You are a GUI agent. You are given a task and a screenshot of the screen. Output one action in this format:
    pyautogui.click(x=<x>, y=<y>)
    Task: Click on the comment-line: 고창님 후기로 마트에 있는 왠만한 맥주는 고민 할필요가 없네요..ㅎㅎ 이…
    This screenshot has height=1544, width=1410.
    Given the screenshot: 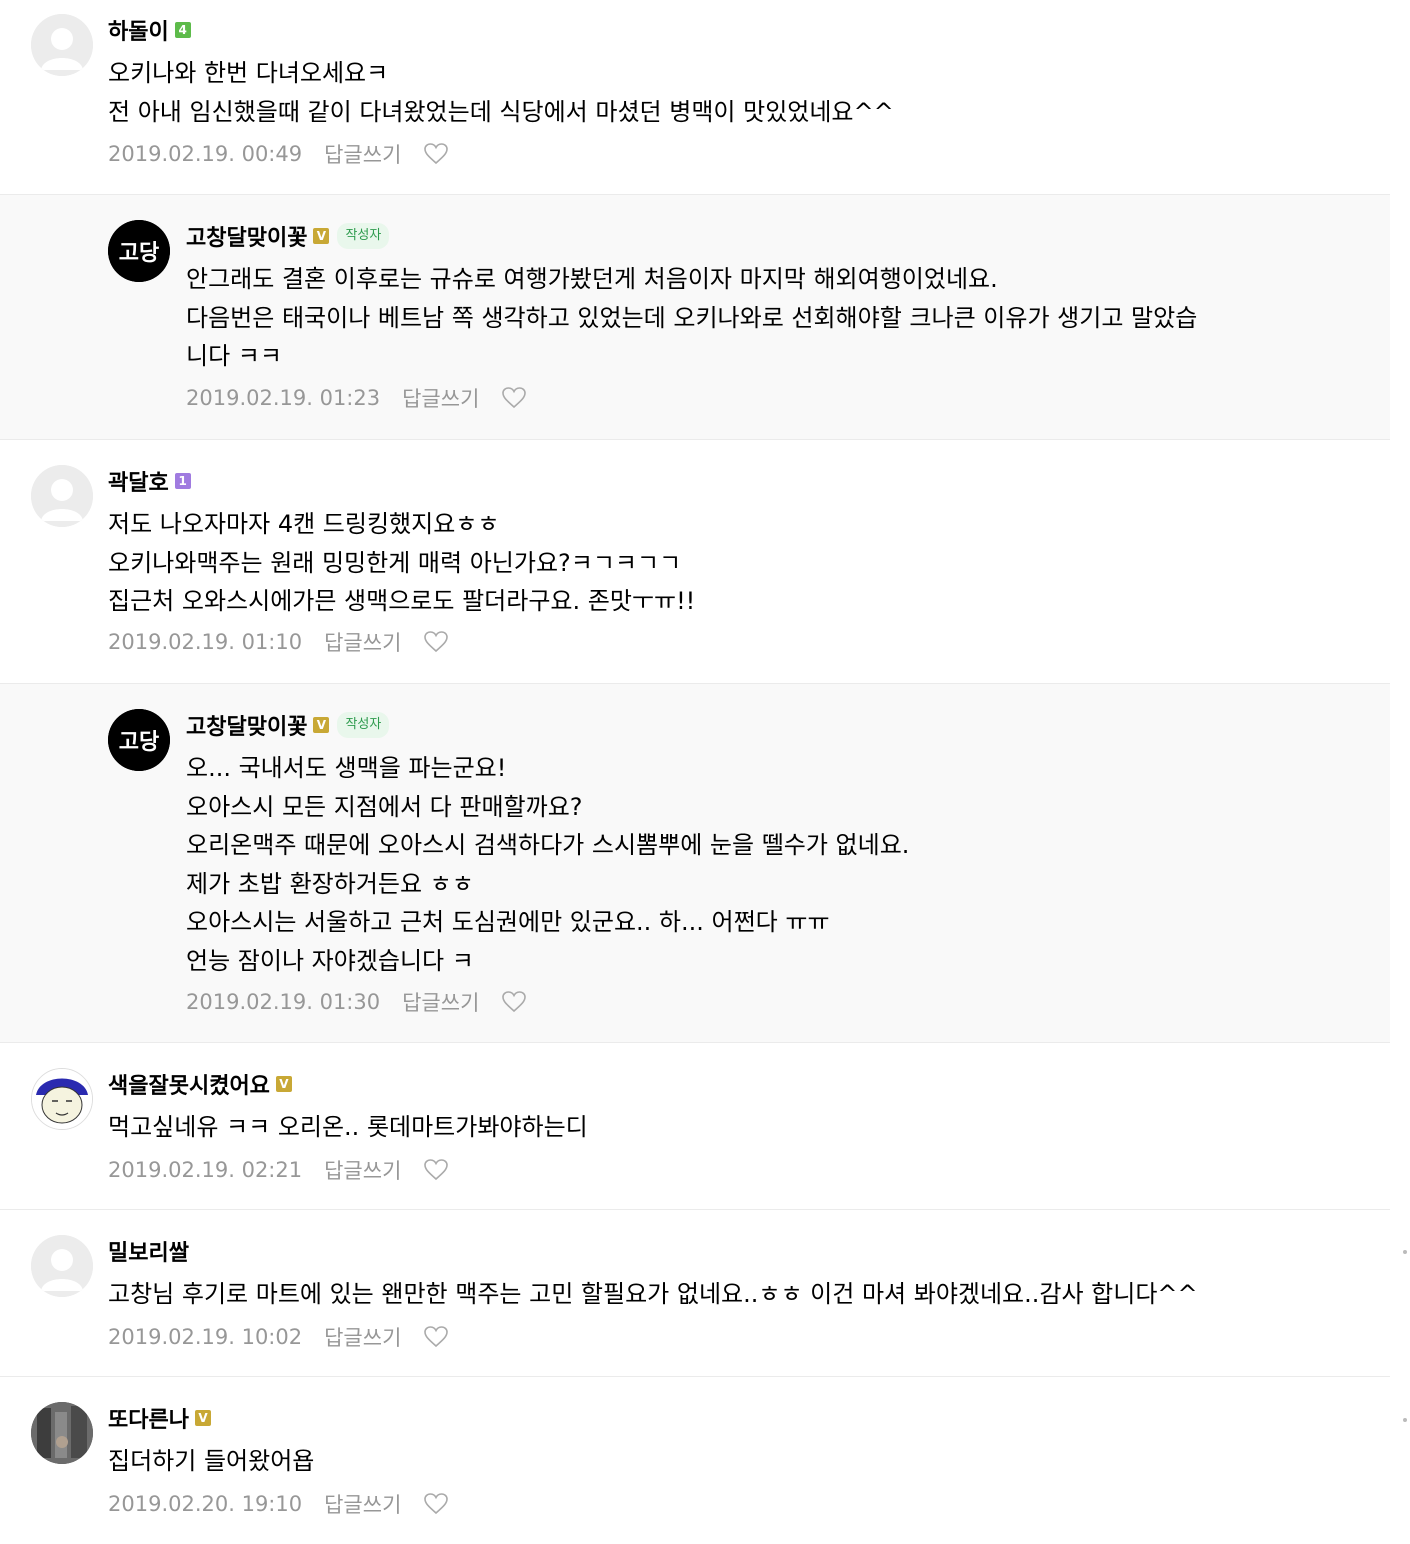 What is the action you would take?
    pyautogui.click(x=653, y=1294)
    